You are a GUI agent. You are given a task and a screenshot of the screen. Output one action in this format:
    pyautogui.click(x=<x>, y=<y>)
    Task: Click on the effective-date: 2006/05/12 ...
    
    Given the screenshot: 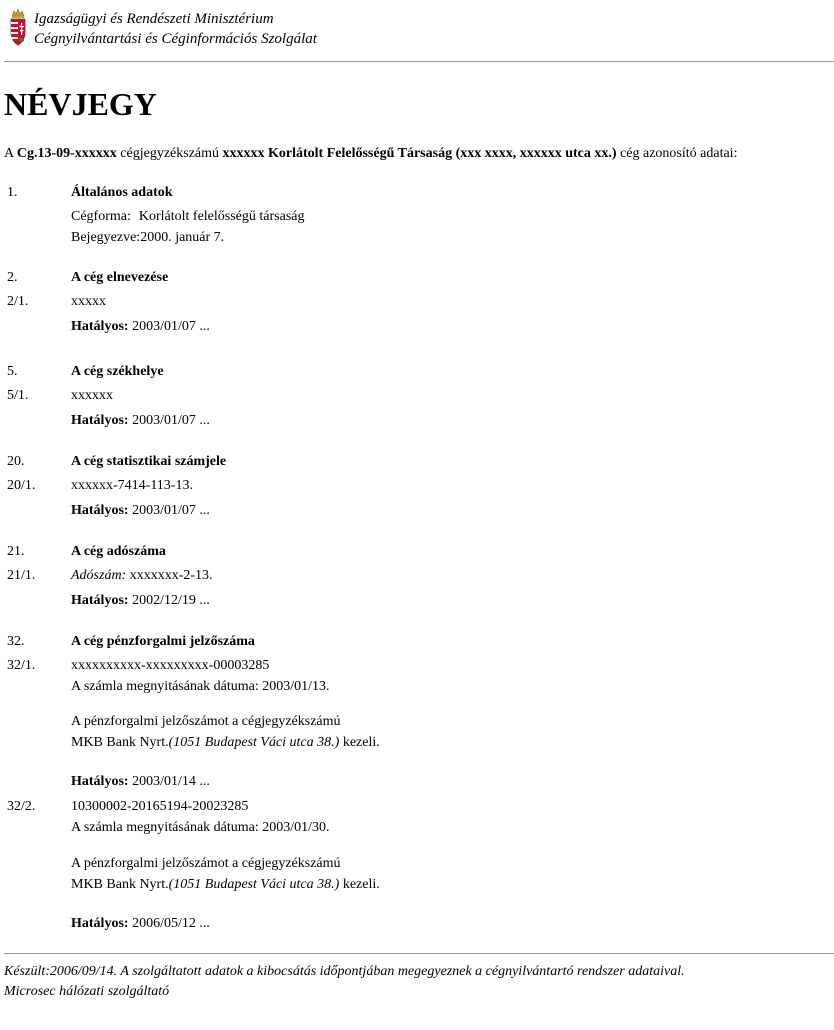 What is the action you would take?
    pyautogui.click(x=169, y=923)
    